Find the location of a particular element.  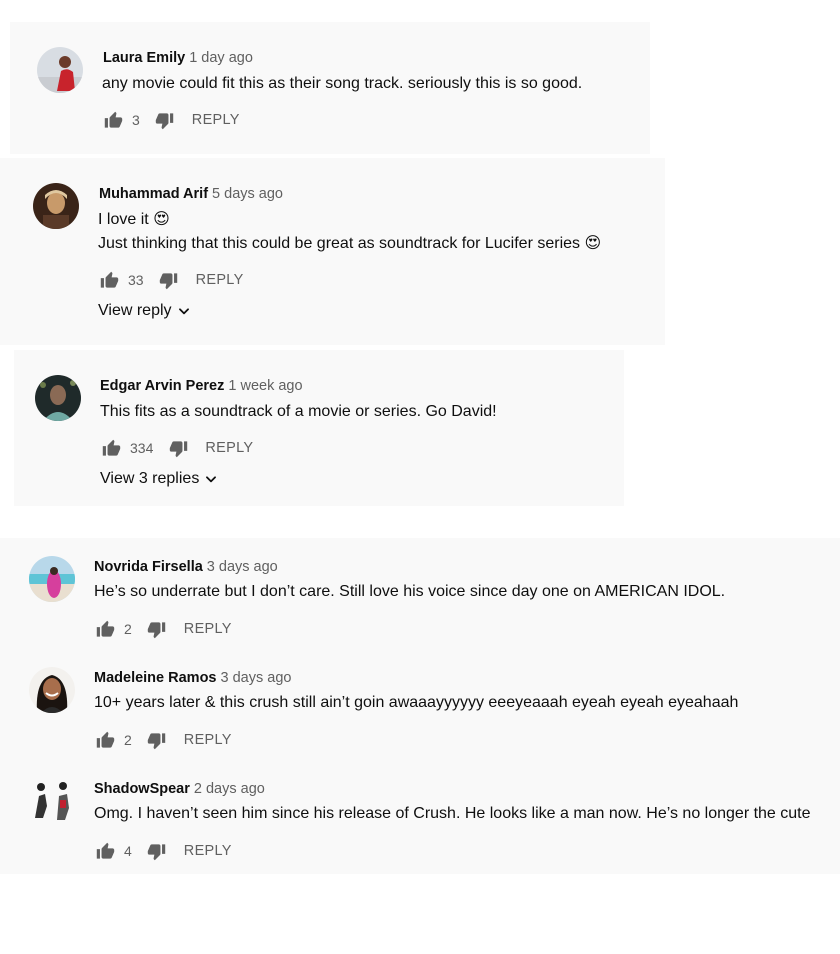

avatar-madeleine-ramos-icon is located at coordinates (52, 690).